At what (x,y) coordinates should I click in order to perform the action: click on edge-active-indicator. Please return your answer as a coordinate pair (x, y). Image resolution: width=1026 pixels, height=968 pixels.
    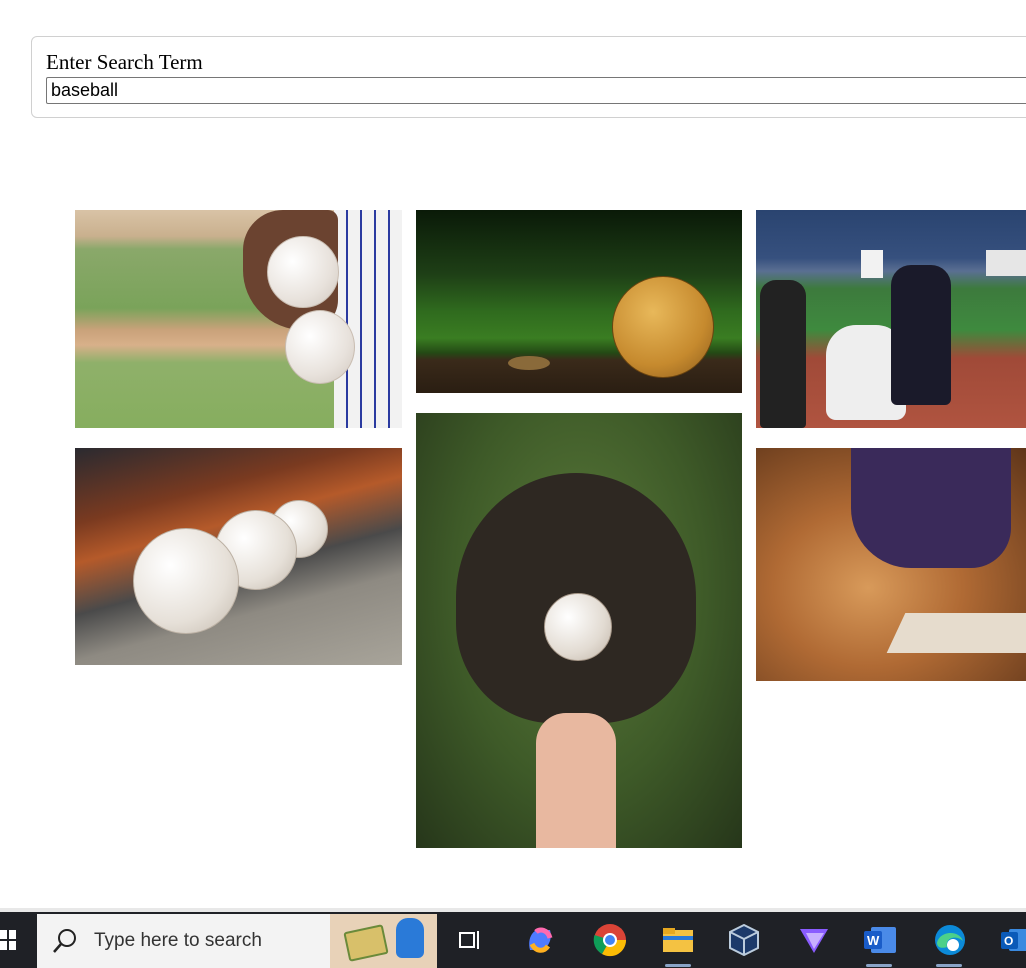
    Looking at the image, I should click on (949, 965).